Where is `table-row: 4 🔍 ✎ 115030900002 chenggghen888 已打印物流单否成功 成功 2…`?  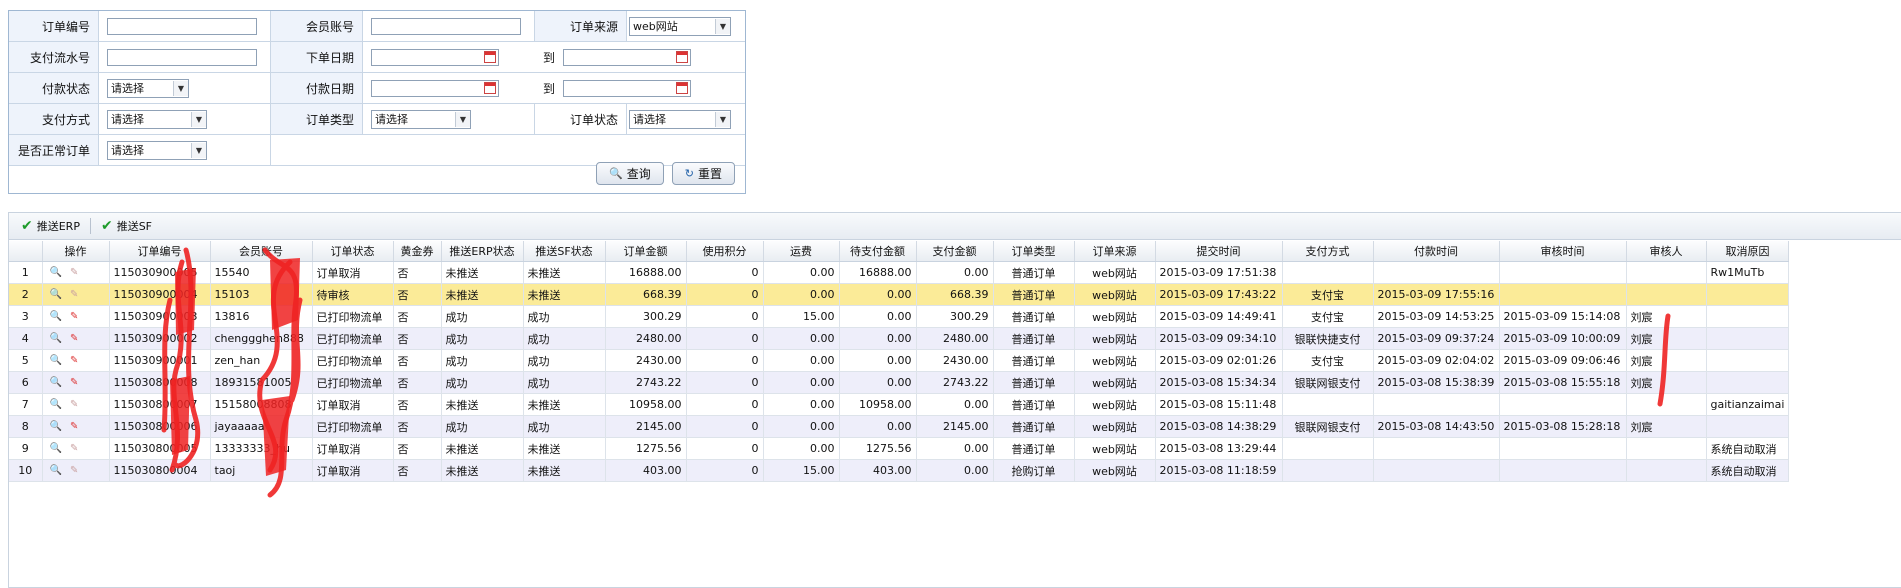
table-row: 4 🔍 ✎ 115030900002 chenggghen888 已打印物流单否成功 成功 2… is located at coordinates (899, 338).